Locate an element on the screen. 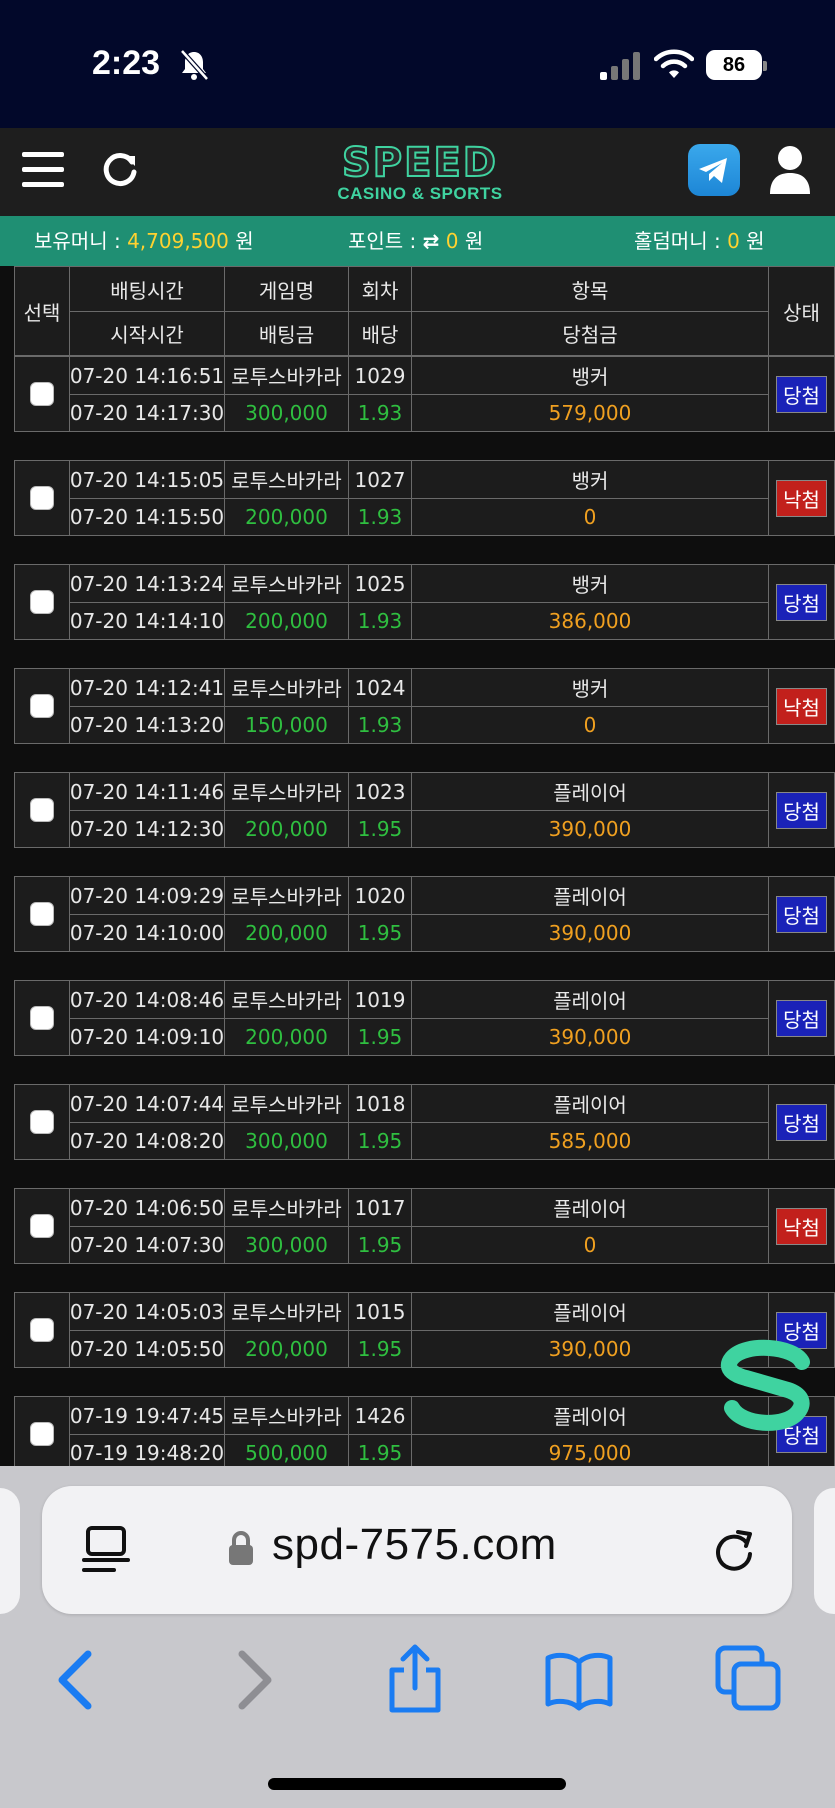 The width and height of the screenshot is (835, 1808). next-tab-peek is located at coordinates (824, 1551).